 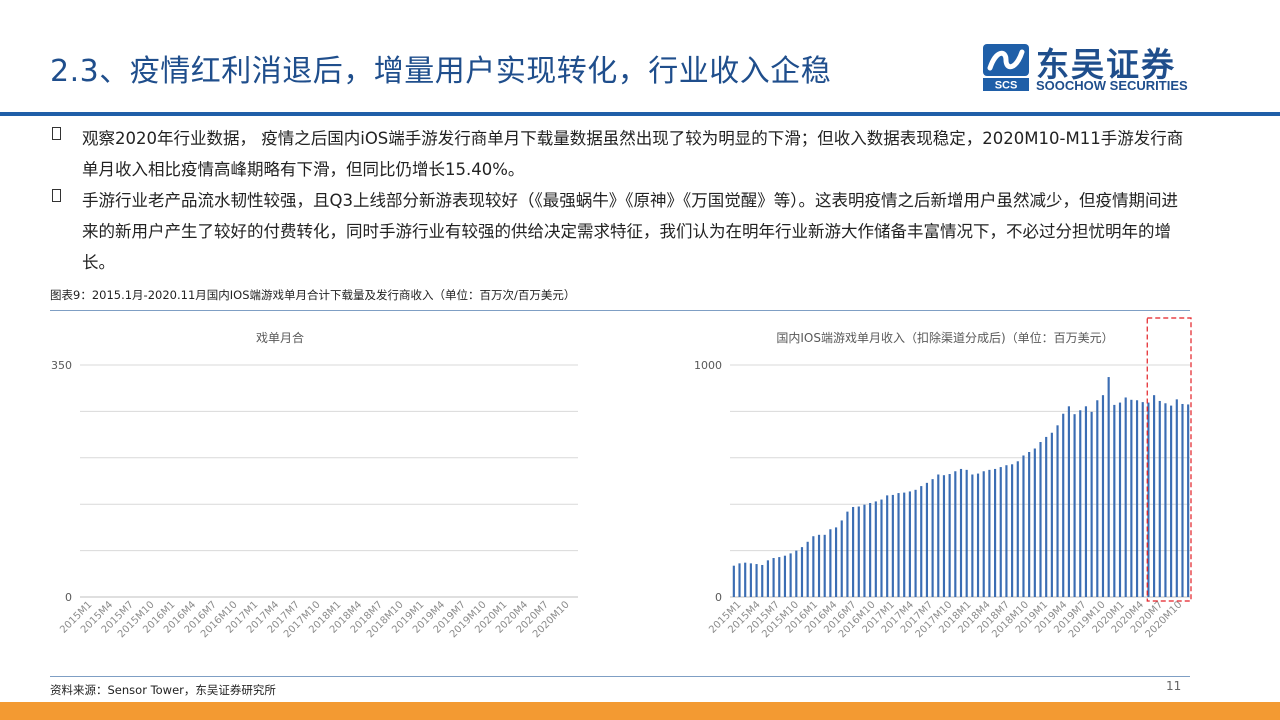 I want to click on footer-bar, so click(x=640, y=711).